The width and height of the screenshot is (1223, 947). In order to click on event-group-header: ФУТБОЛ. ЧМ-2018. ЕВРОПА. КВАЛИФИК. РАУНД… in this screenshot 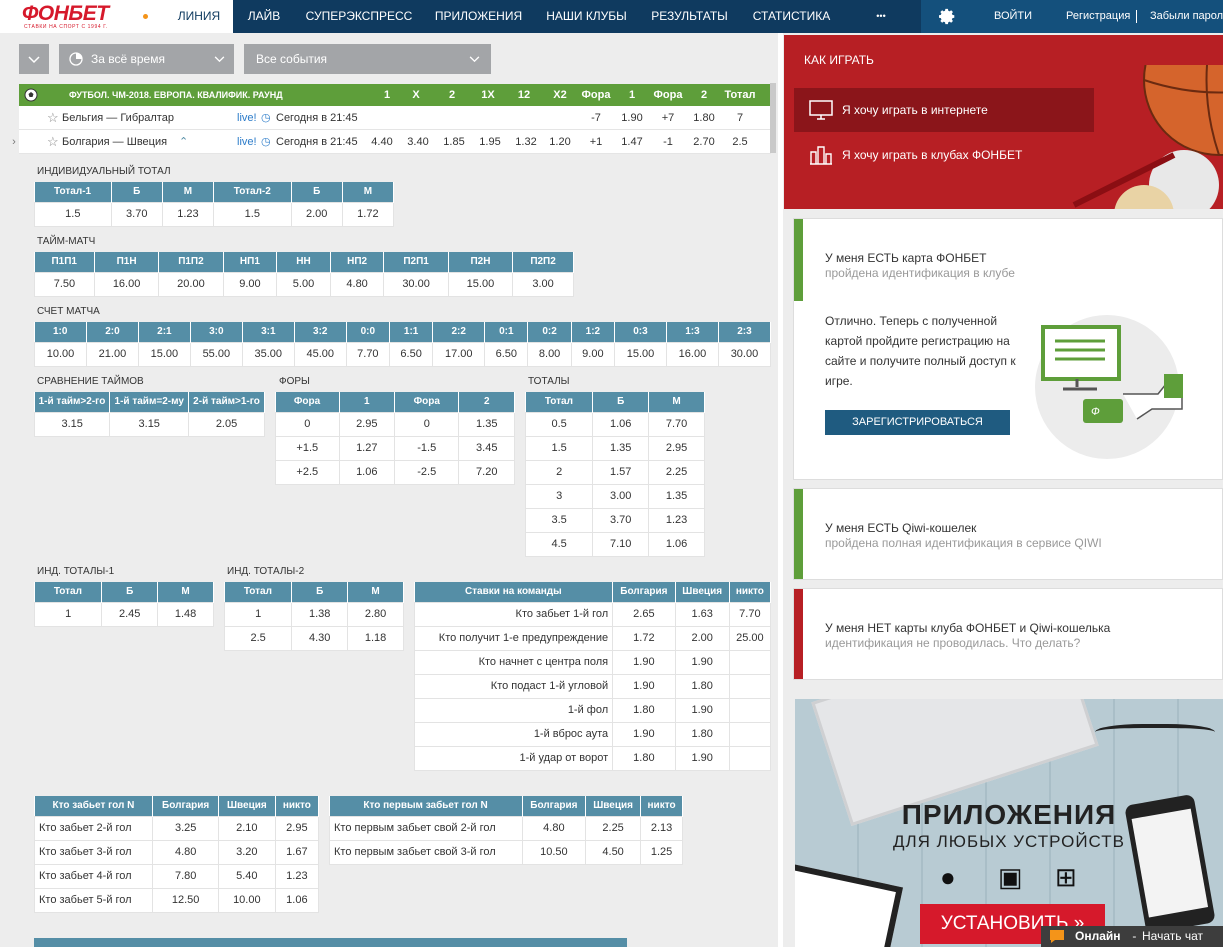, I will do `click(395, 95)`.